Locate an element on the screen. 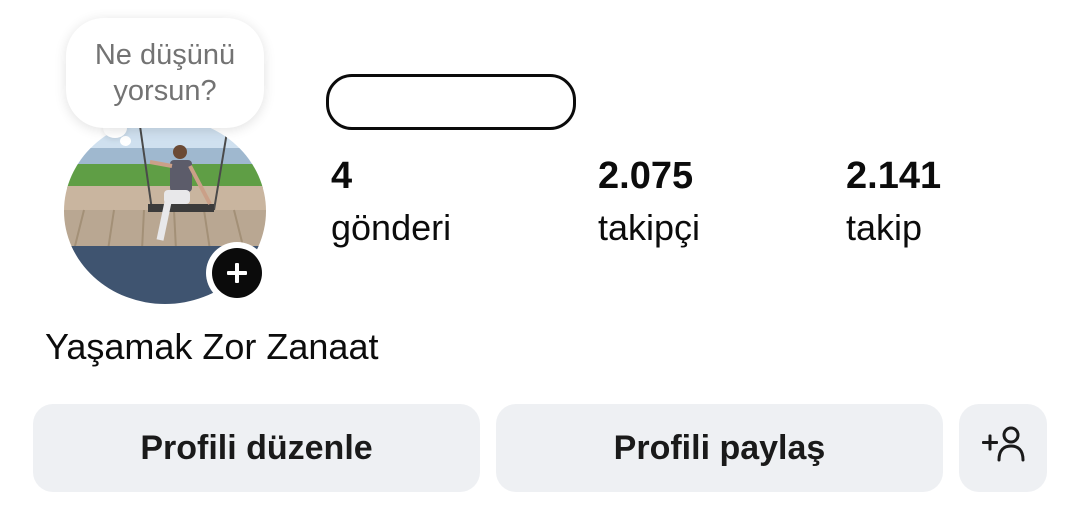  discover-people-button is located at coordinates (1003, 448).